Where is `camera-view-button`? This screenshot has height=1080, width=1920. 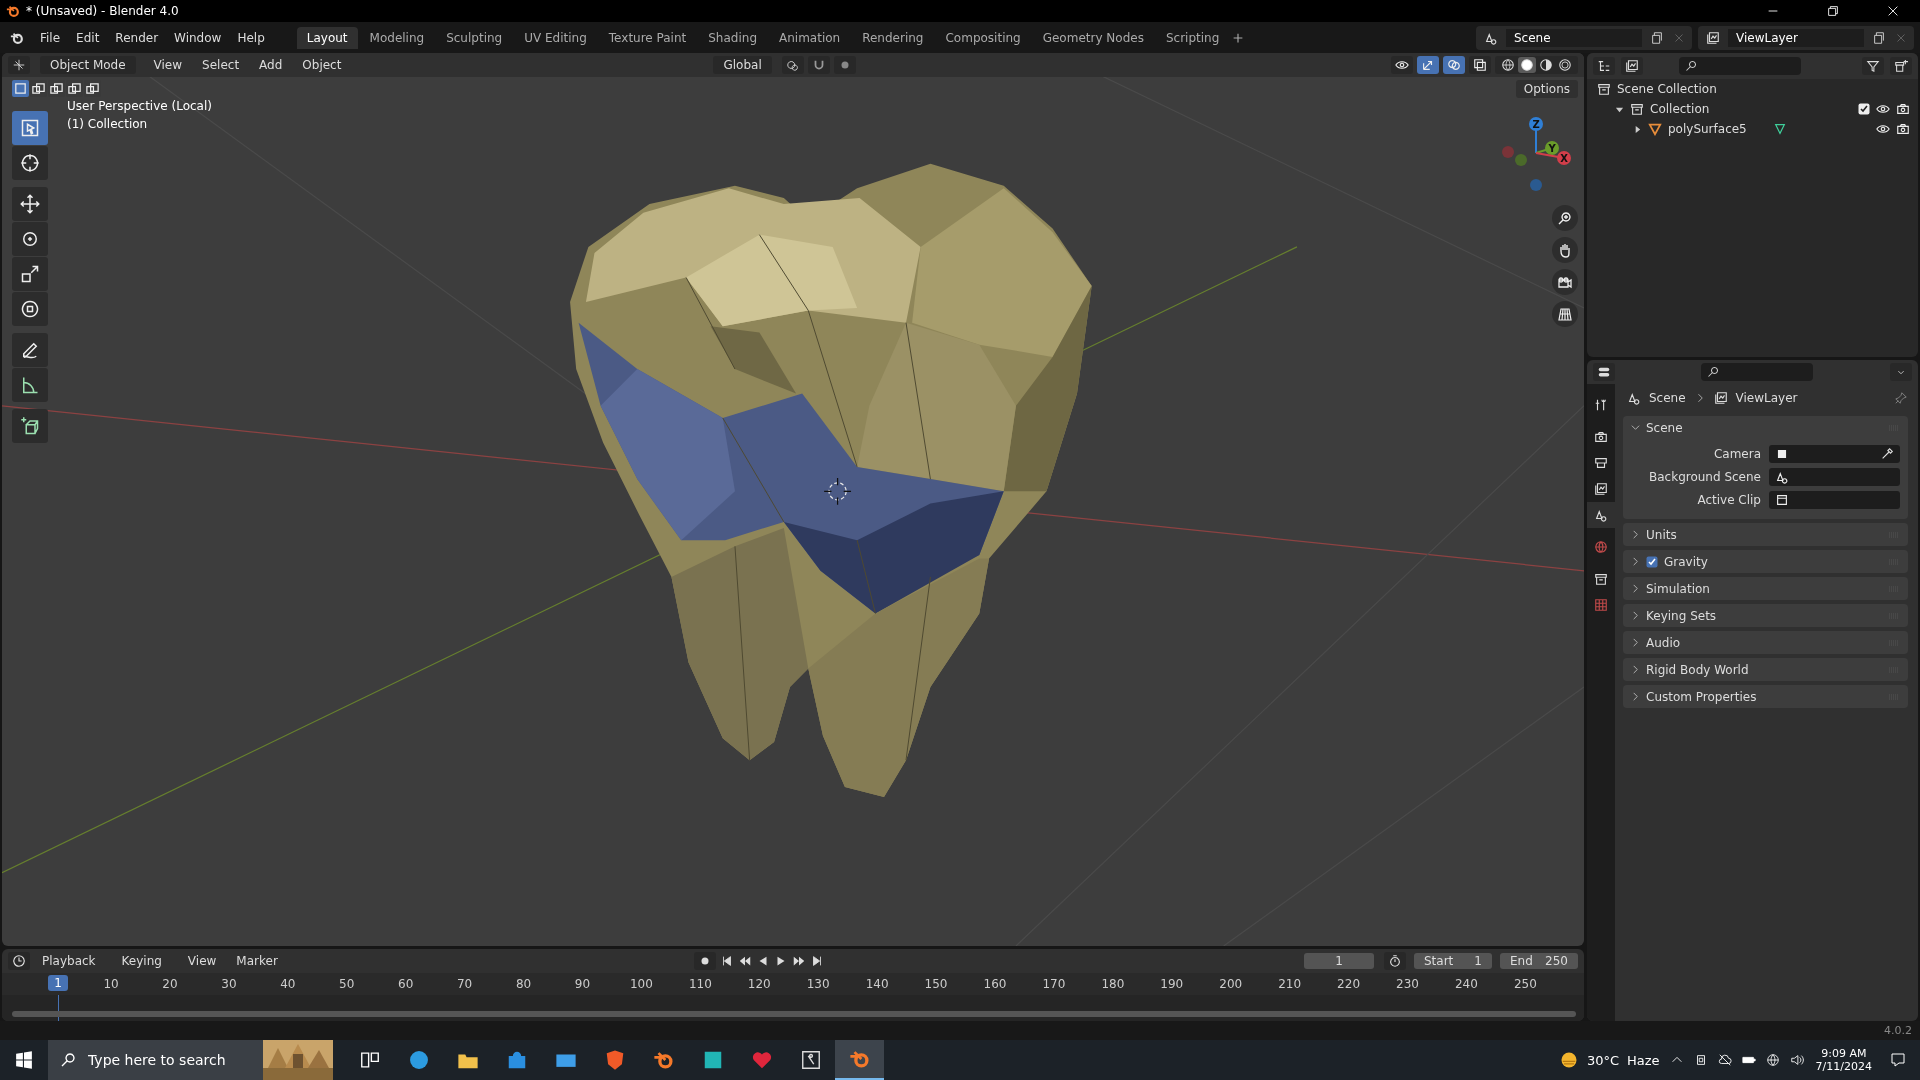
camera-view-button is located at coordinates (1565, 282).